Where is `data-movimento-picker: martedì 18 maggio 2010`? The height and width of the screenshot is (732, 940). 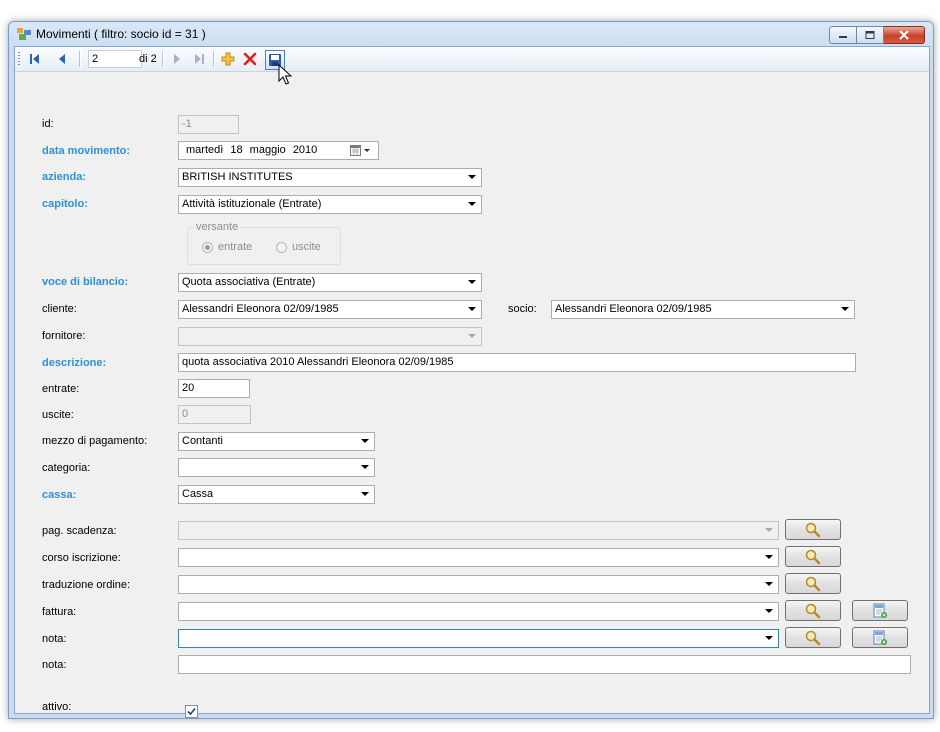
data-movimento-picker: martedì 18 maggio 2010 is located at coordinates (278, 150).